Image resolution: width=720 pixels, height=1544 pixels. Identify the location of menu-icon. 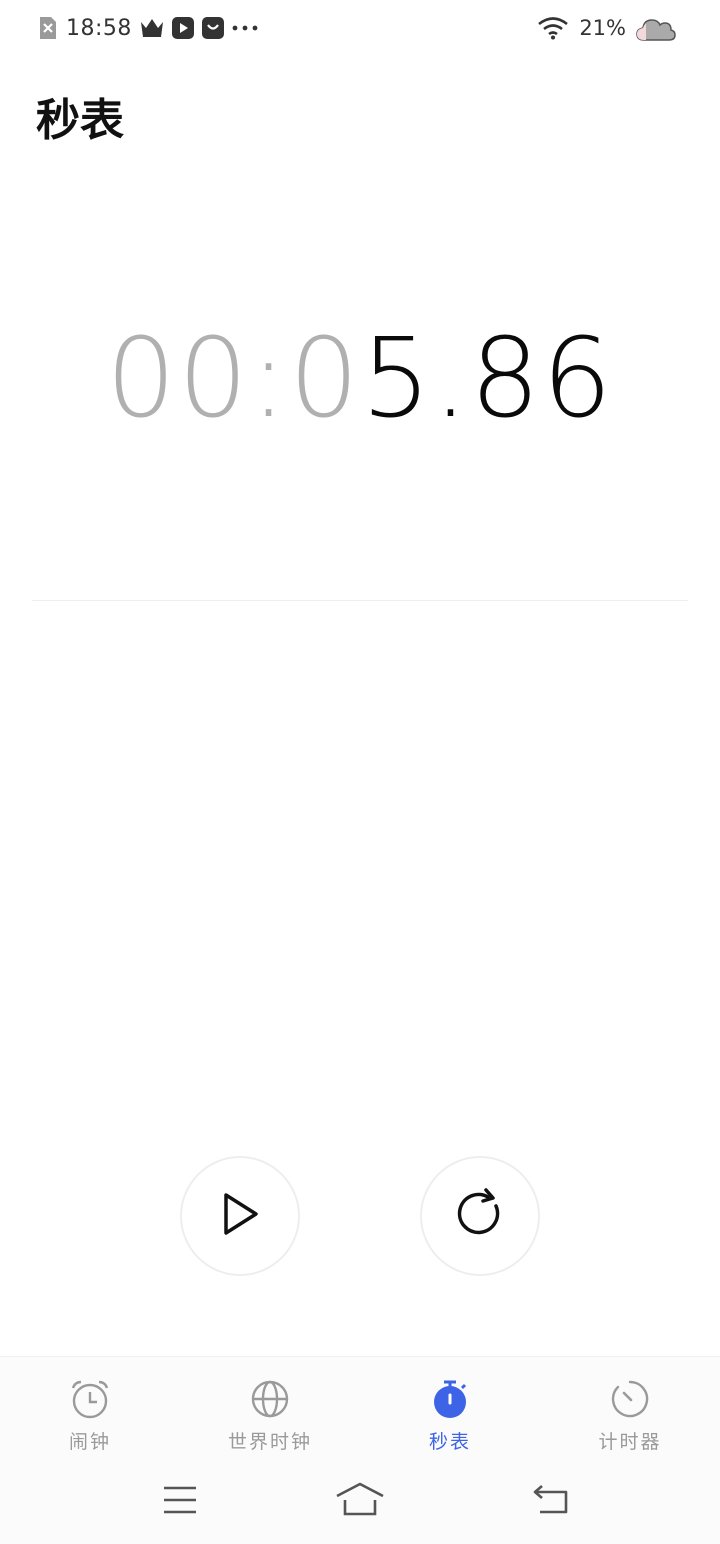
(180, 1502).